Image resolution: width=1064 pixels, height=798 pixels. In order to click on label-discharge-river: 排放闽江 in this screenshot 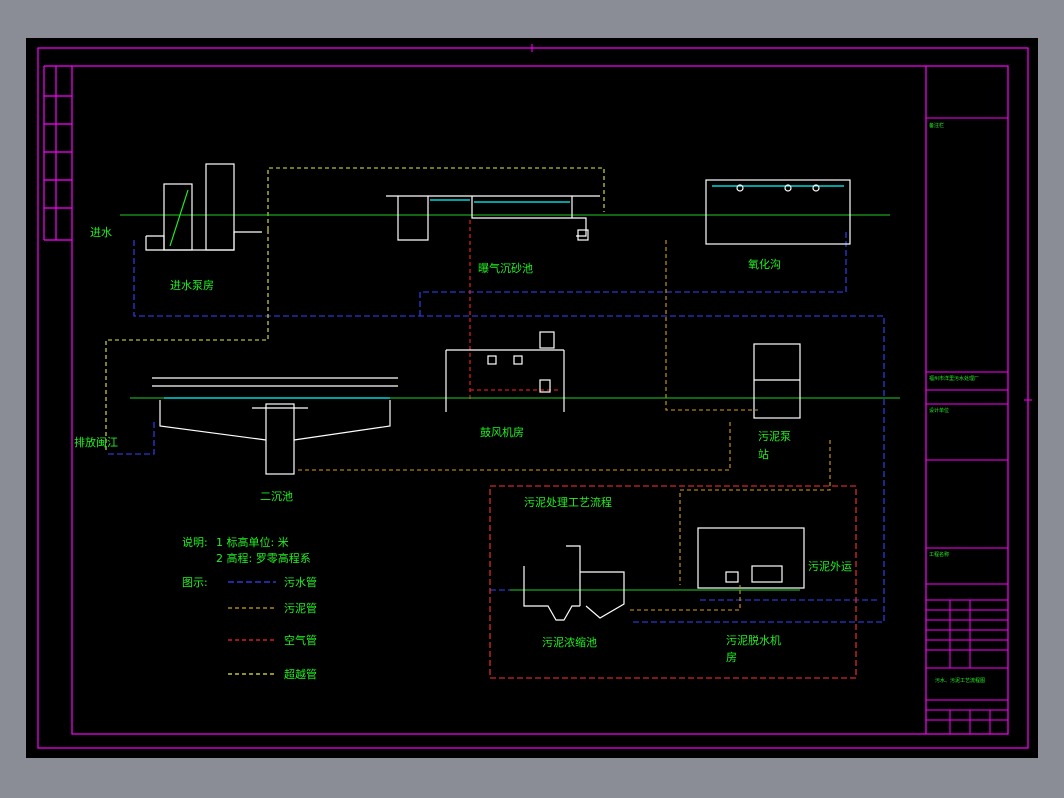, I will do `click(96, 442)`.